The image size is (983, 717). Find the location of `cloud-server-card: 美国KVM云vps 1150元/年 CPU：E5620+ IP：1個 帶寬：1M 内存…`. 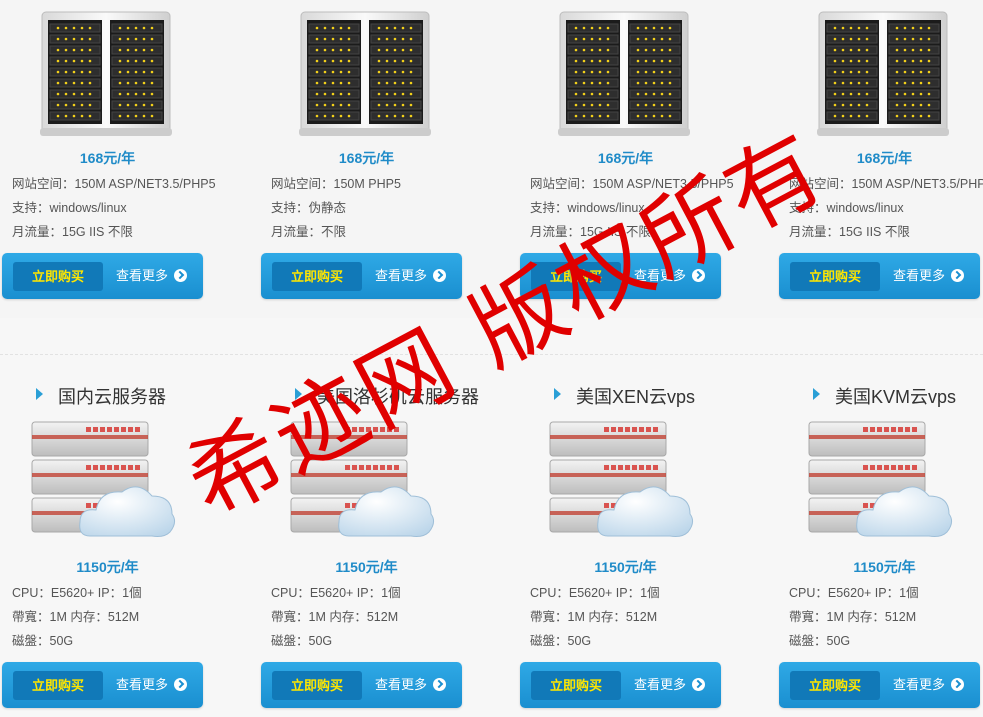

cloud-server-card: 美国KVM云vps 1150元/年 CPU：E5620+ IP：1個 帶寬：1M 内存… is located at coordinates (880, 517).